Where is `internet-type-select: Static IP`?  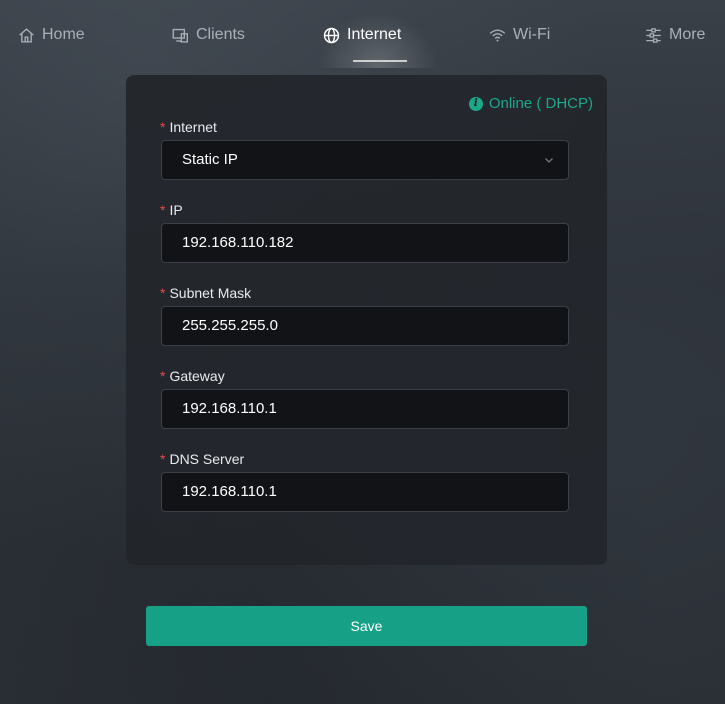
internet-type-select: Static IP is located at coordinates (365, 160).